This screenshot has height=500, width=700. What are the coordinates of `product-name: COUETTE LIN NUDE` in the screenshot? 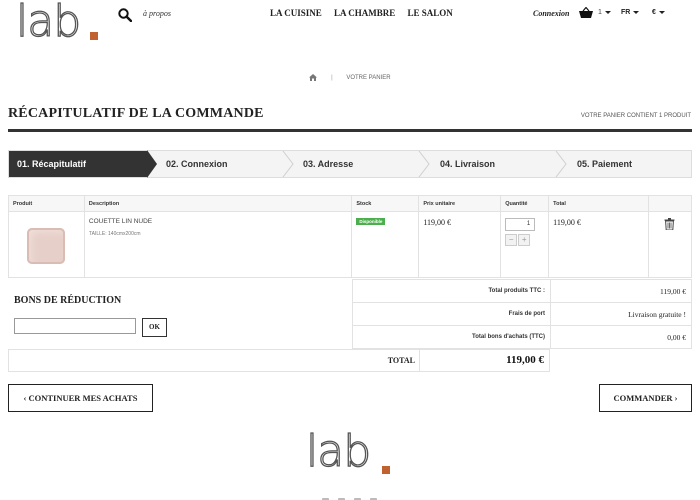 It's located at (218, 221).